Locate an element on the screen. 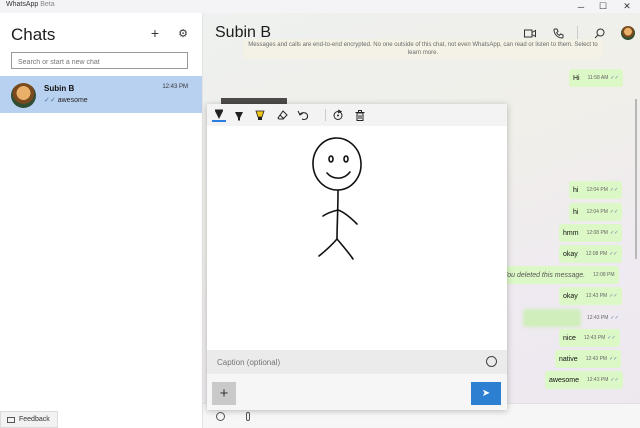 This screenshot has width=640, height=428. caption-bar is located at coordinates (357, 362).